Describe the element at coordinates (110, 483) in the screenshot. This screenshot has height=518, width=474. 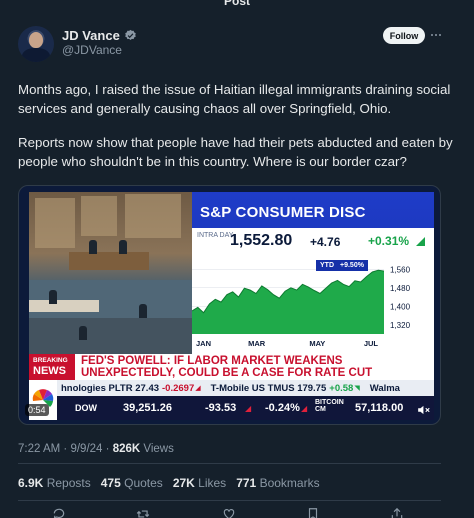
I see `quotes-count: 475` at that location.